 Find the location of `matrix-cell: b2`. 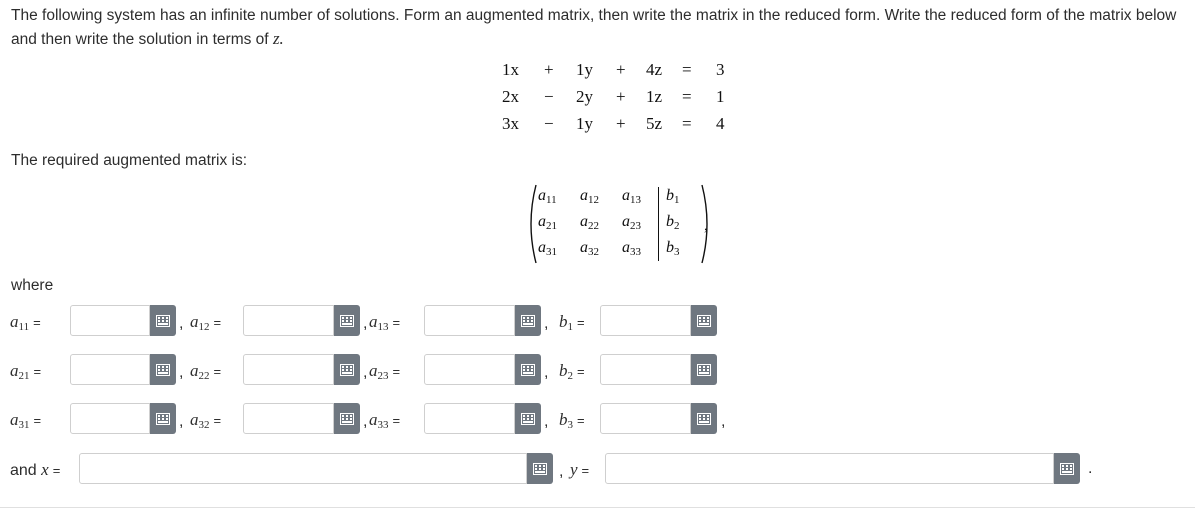

matrix-cell: b2 is located at coordinates (673, 222).